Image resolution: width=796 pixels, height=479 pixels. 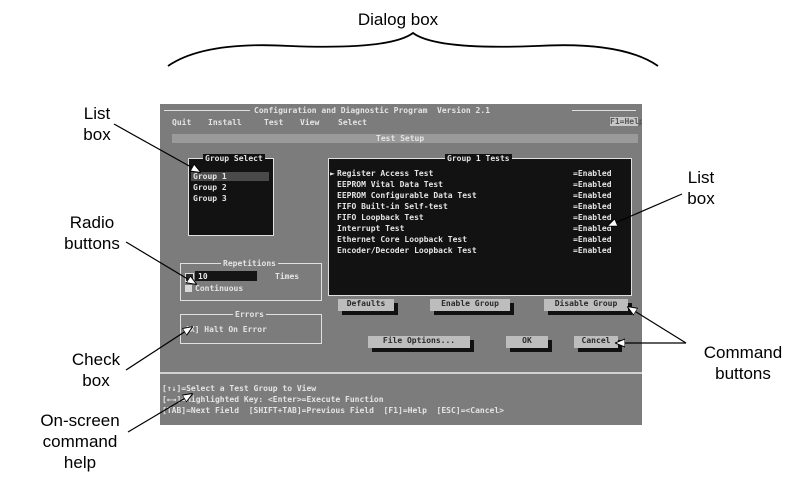 What do you see at coordinates (160, 262) in the screenshot?
I see `radio-buttons-arrow` at bounding box center [160, 262].